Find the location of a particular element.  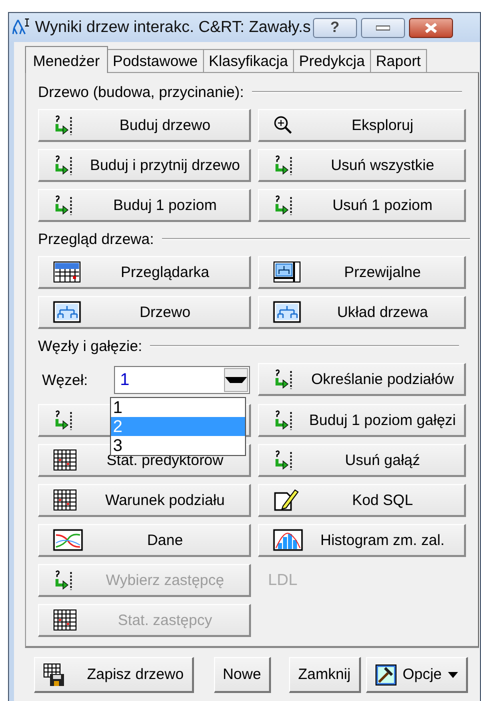

minimize-icon is located at coordinates (383, 27).